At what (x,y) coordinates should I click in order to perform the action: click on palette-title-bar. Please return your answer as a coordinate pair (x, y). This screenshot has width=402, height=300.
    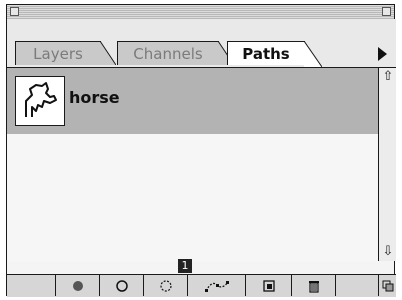
    Looking at the image, I should click on (200, 12).